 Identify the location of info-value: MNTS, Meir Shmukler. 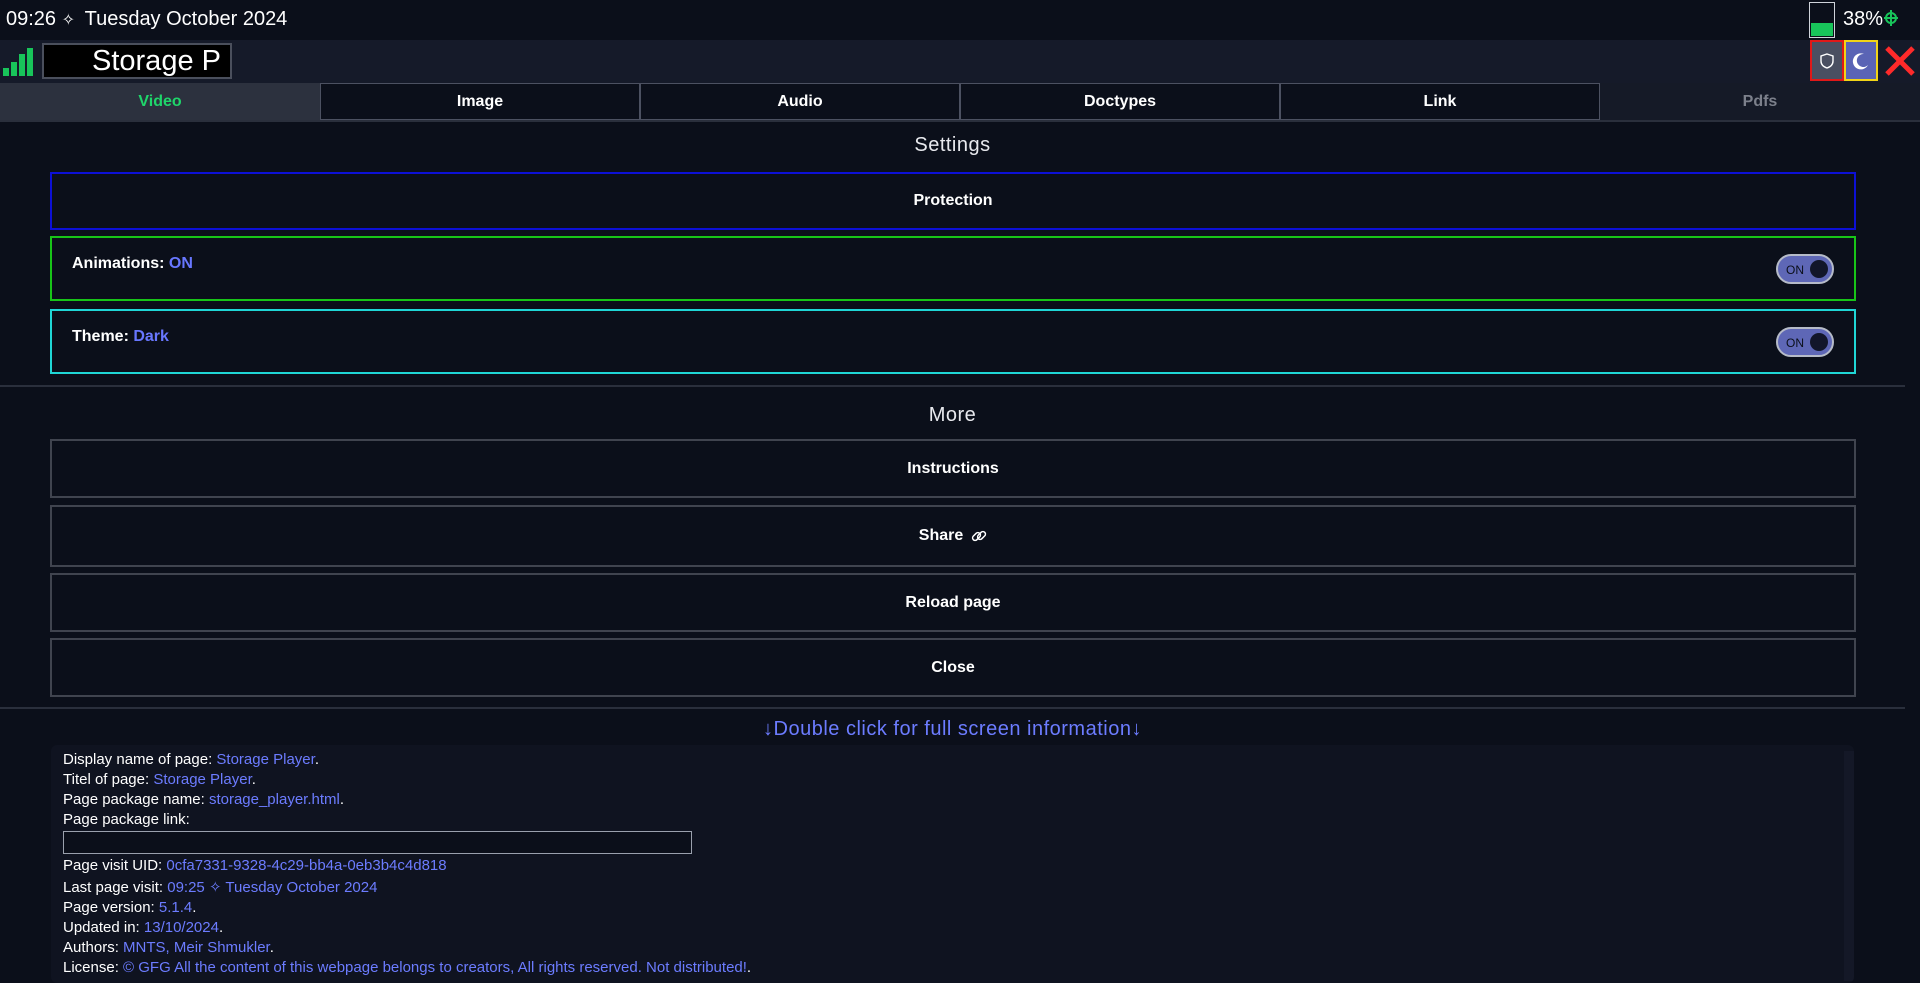
(196, 947).